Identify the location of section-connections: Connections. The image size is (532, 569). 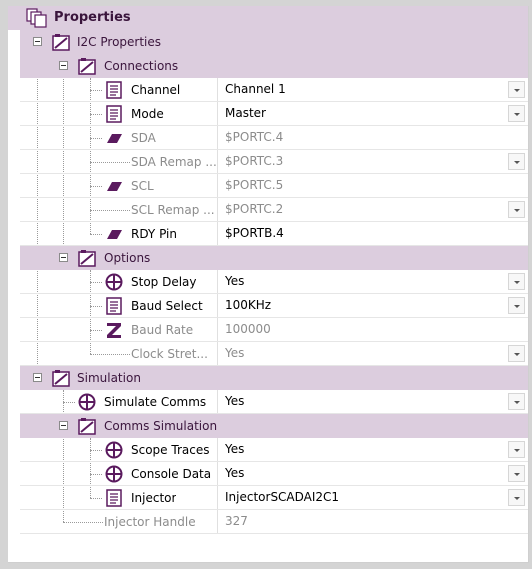
(274, 66).